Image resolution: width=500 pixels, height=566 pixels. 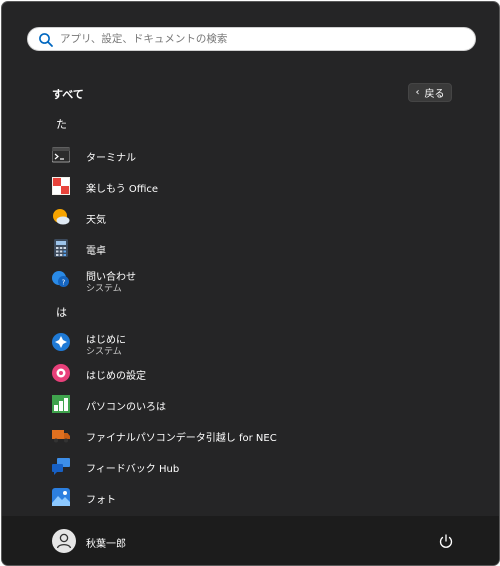 I want to click on user-avatar, so click(x=64, y=541).